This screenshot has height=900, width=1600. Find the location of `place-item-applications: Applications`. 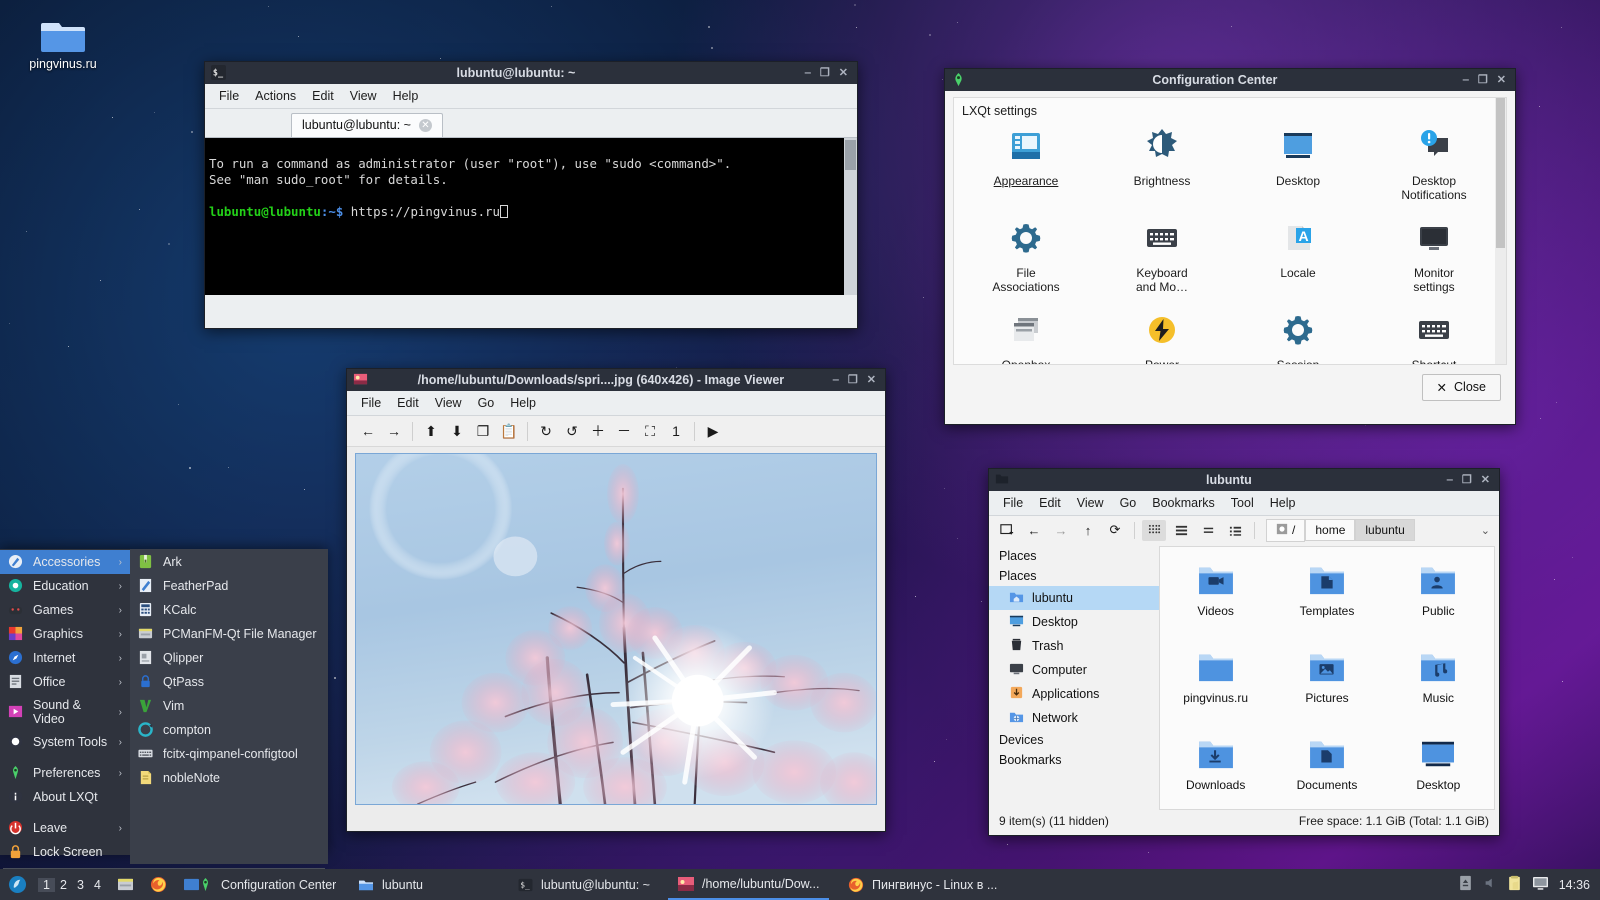

place-item-applications: Applications is located at coordinates (1074, 694).